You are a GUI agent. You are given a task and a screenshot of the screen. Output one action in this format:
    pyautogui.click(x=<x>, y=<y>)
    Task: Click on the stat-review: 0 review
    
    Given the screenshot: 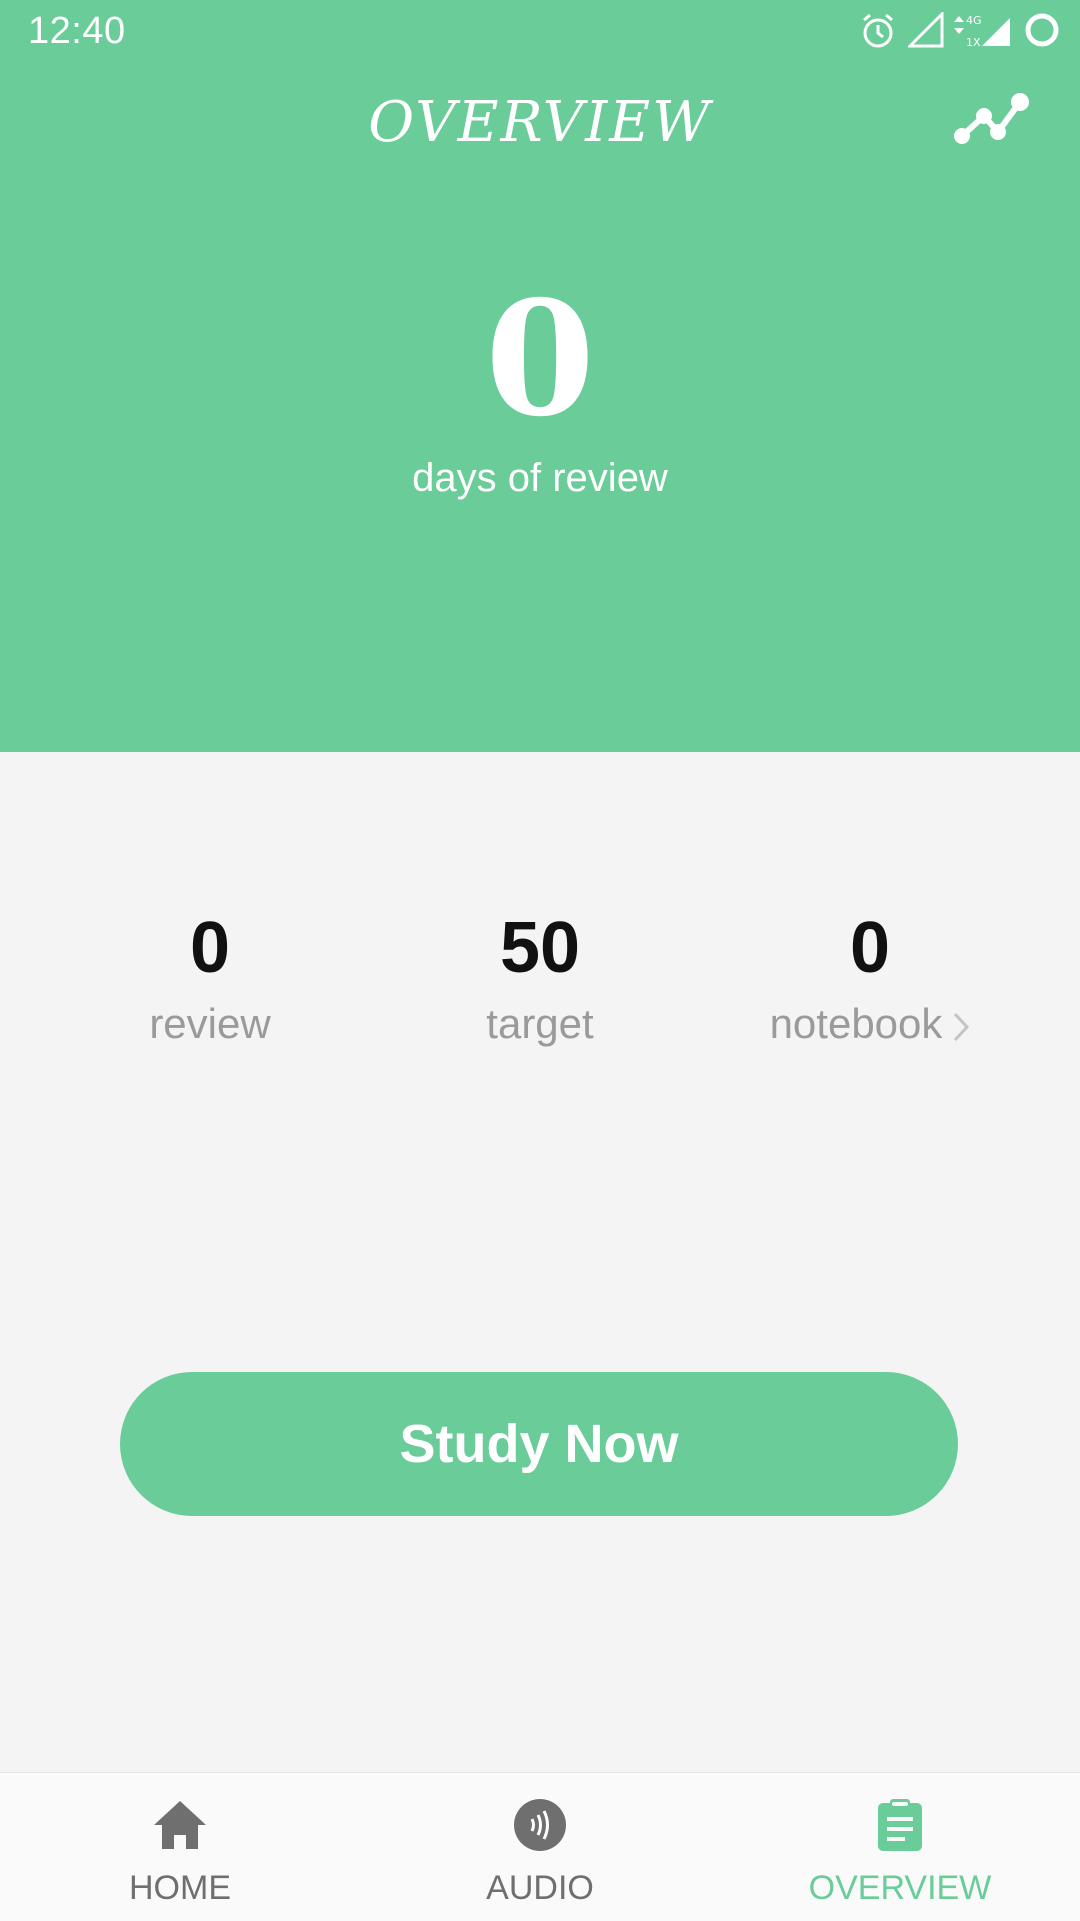 What is the action you would take?
    pyautogui.click(x=210, y=974)
    